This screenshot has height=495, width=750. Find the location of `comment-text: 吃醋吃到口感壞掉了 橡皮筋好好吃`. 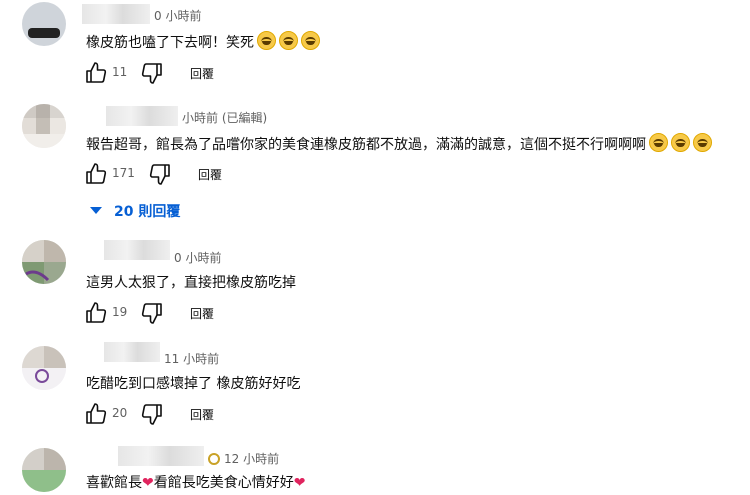

comment-text: 吃醋吃到口感壞掉了 橡皮筋好好吃 is located at coordinates (193, 384).